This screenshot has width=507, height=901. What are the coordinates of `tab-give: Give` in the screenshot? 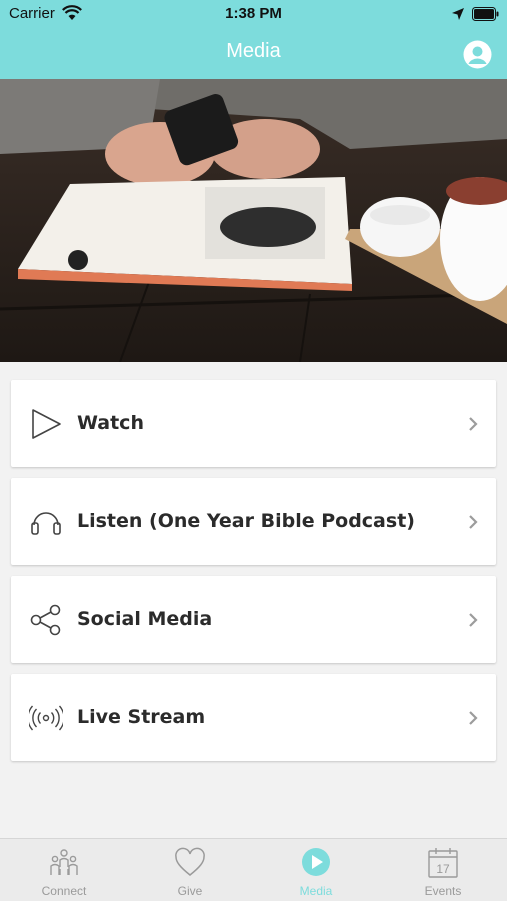 It's located at (190, 870).